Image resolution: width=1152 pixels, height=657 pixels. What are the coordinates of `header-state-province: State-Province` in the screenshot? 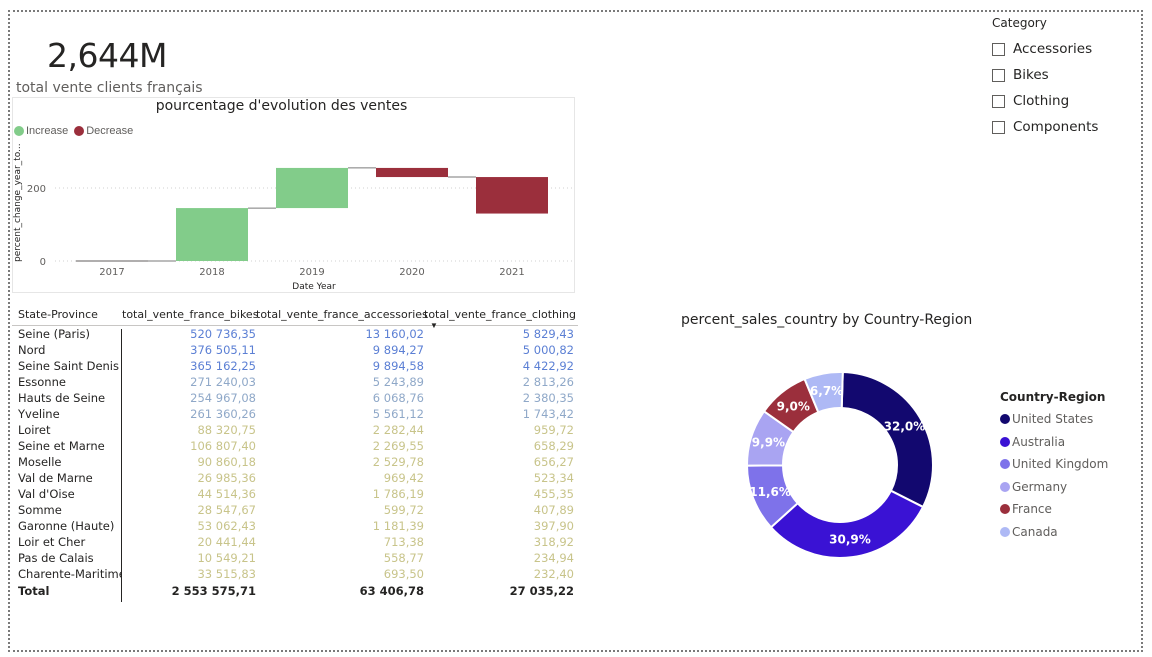 It's located at (67, 314).